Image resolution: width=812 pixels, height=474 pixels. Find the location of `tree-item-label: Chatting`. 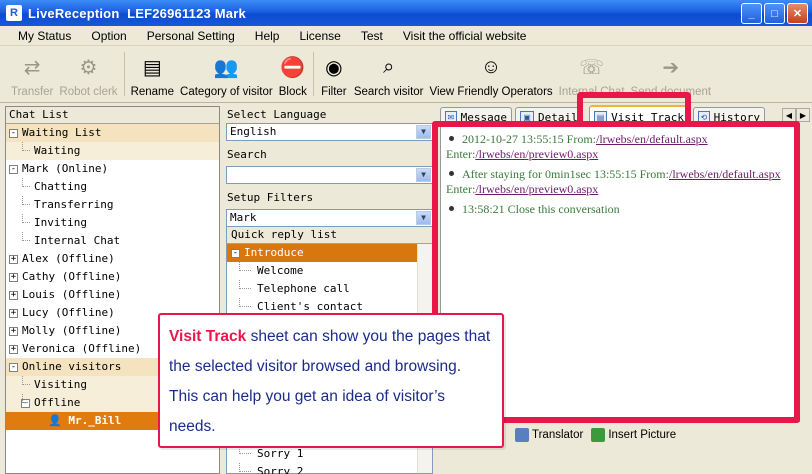

tree-item-label: Chatting is located at coordinates (60, 186).